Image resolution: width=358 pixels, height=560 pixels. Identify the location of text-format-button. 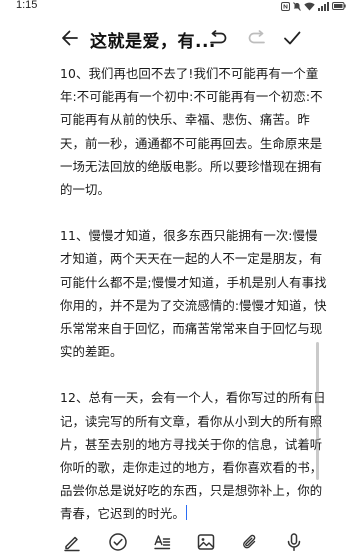
(162, 542).